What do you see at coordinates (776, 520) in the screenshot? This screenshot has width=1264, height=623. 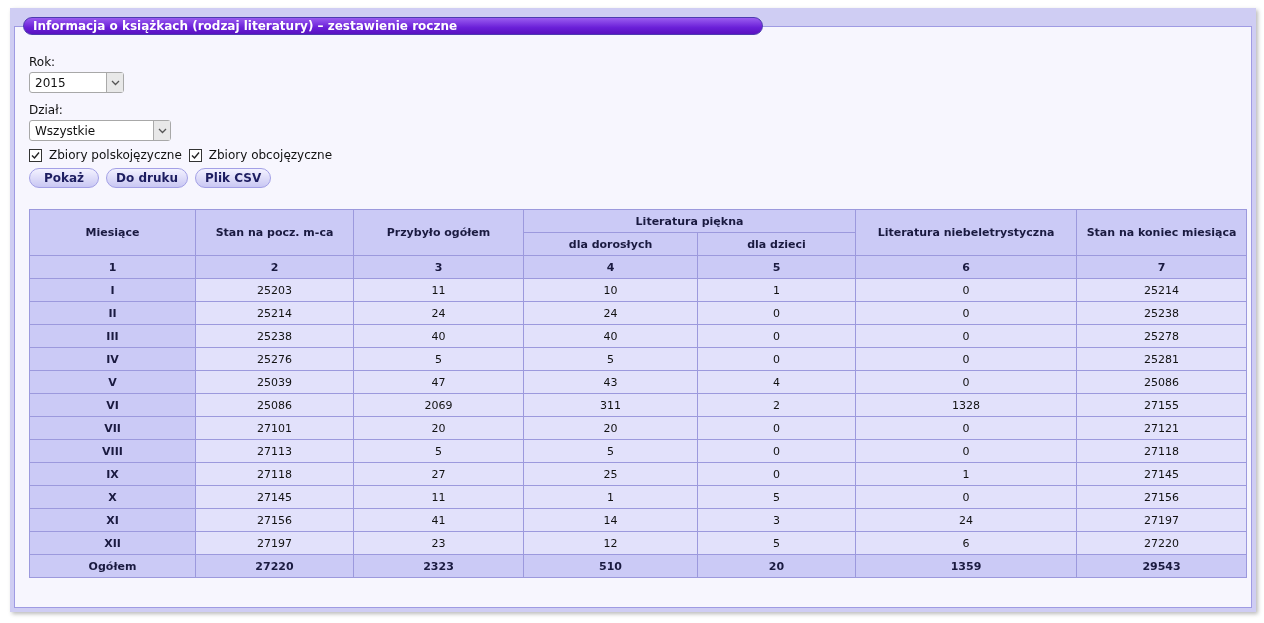 I see `table-cell: 3` at bounding box center [776, 520].